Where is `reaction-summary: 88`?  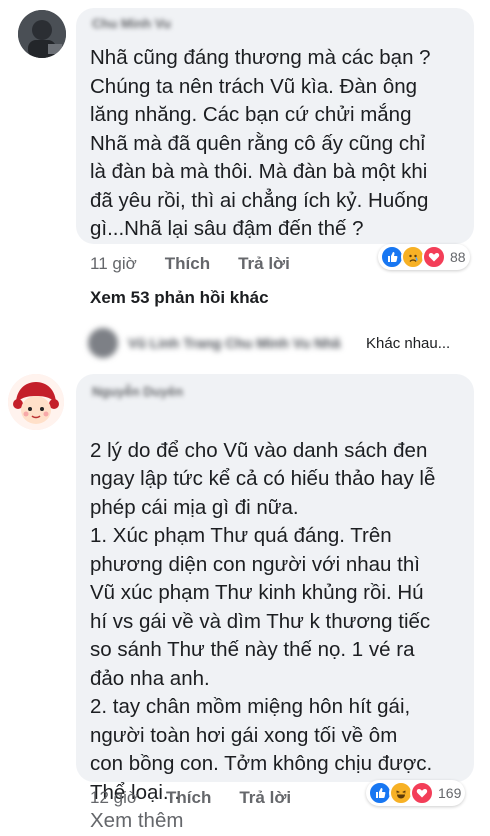 reaction-summary: 88 is located at coordinates (424, 257).